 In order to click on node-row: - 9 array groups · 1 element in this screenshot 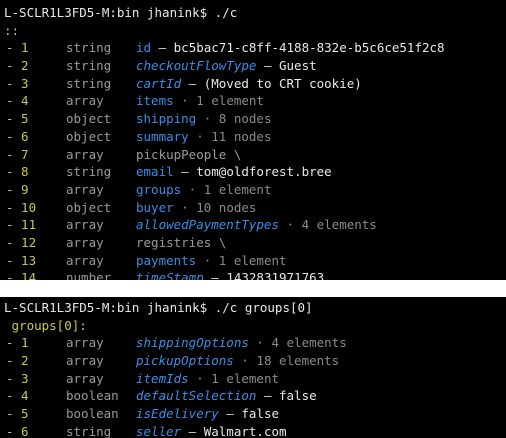, I will do `click(255, 190)`.